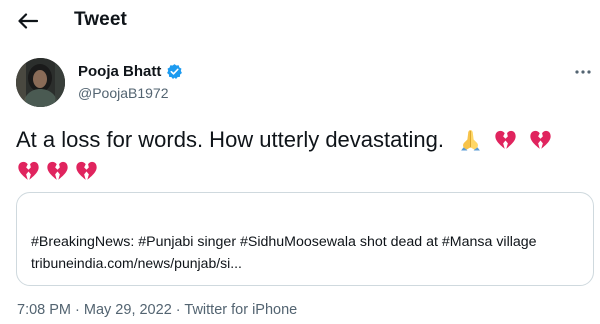  I want to click on avatar-image, so click(40, 82).